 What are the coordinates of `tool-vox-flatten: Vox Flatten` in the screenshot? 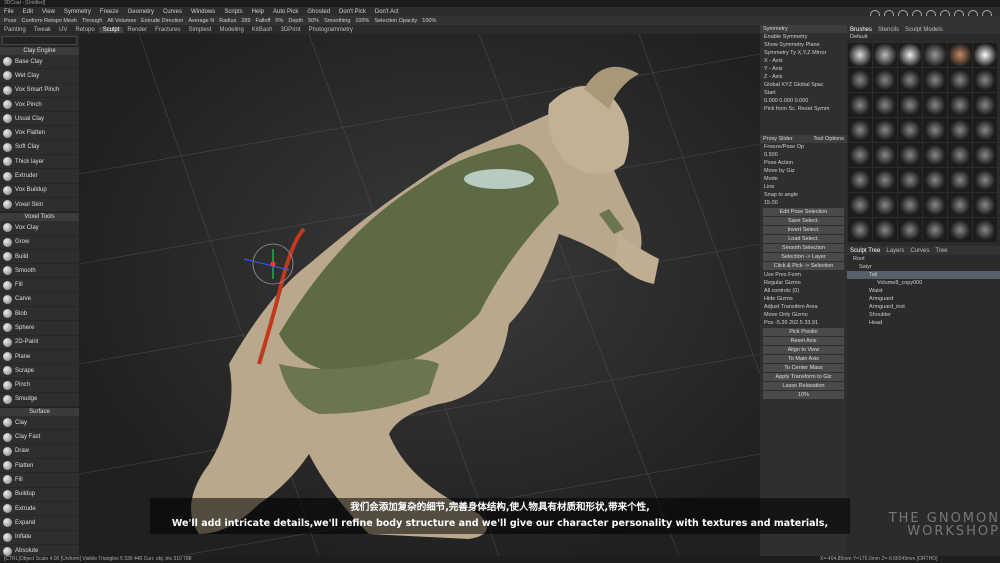 It's located at (39, 133).